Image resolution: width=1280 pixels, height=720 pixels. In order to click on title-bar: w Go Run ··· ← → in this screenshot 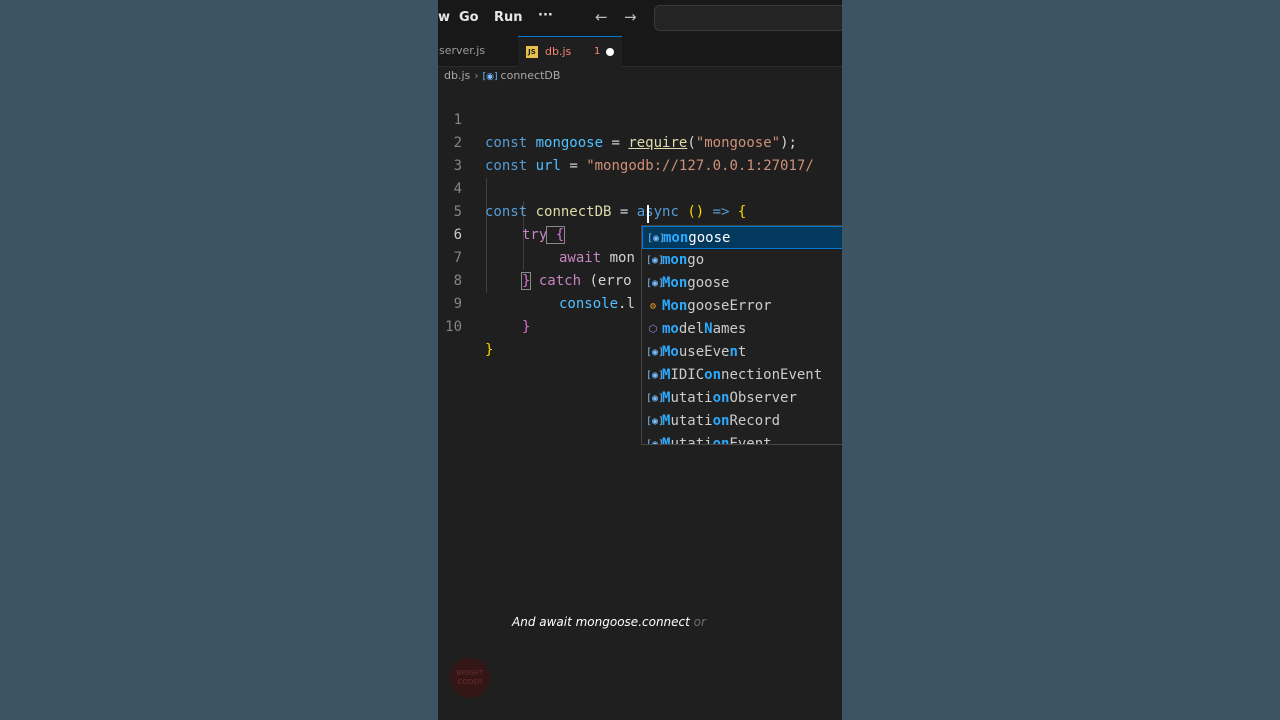, I will do `click(640, 18)`.